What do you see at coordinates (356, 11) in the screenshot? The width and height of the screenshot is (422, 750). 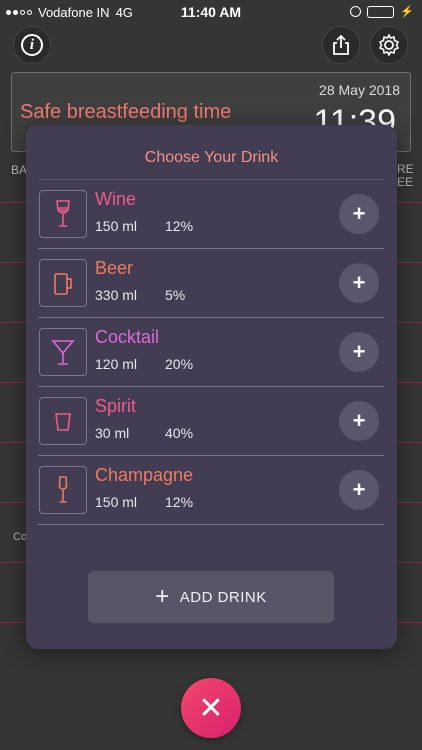 I see `orientation-lock-icon` at bounding box center [356, 11].